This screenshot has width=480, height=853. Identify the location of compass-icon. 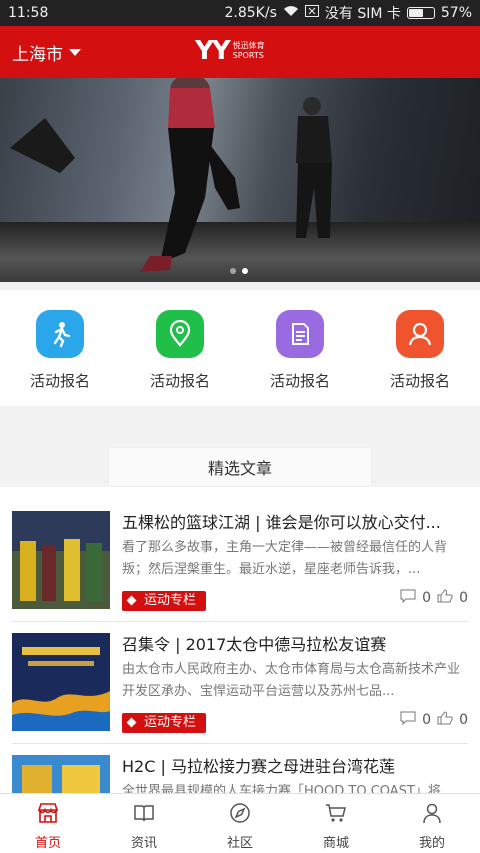
(240, 815).